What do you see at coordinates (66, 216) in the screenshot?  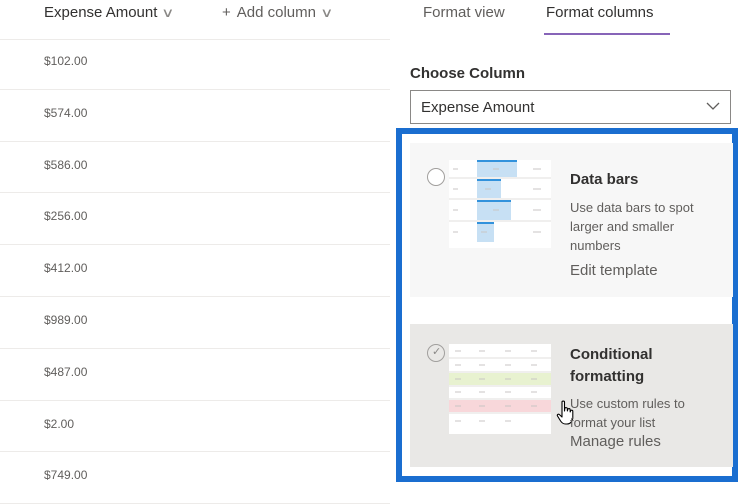 I see `amount-cell: $256.00` at bounding box center [66, 216].